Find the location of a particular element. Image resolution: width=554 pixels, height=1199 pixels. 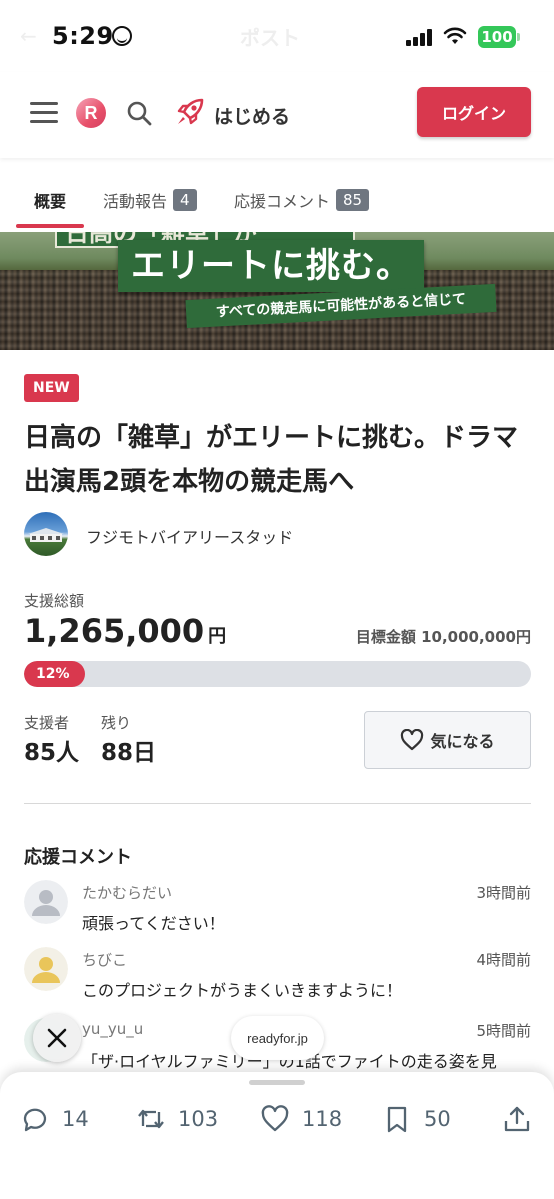

focus-smiley-icon is located at coordinates (122, 36).